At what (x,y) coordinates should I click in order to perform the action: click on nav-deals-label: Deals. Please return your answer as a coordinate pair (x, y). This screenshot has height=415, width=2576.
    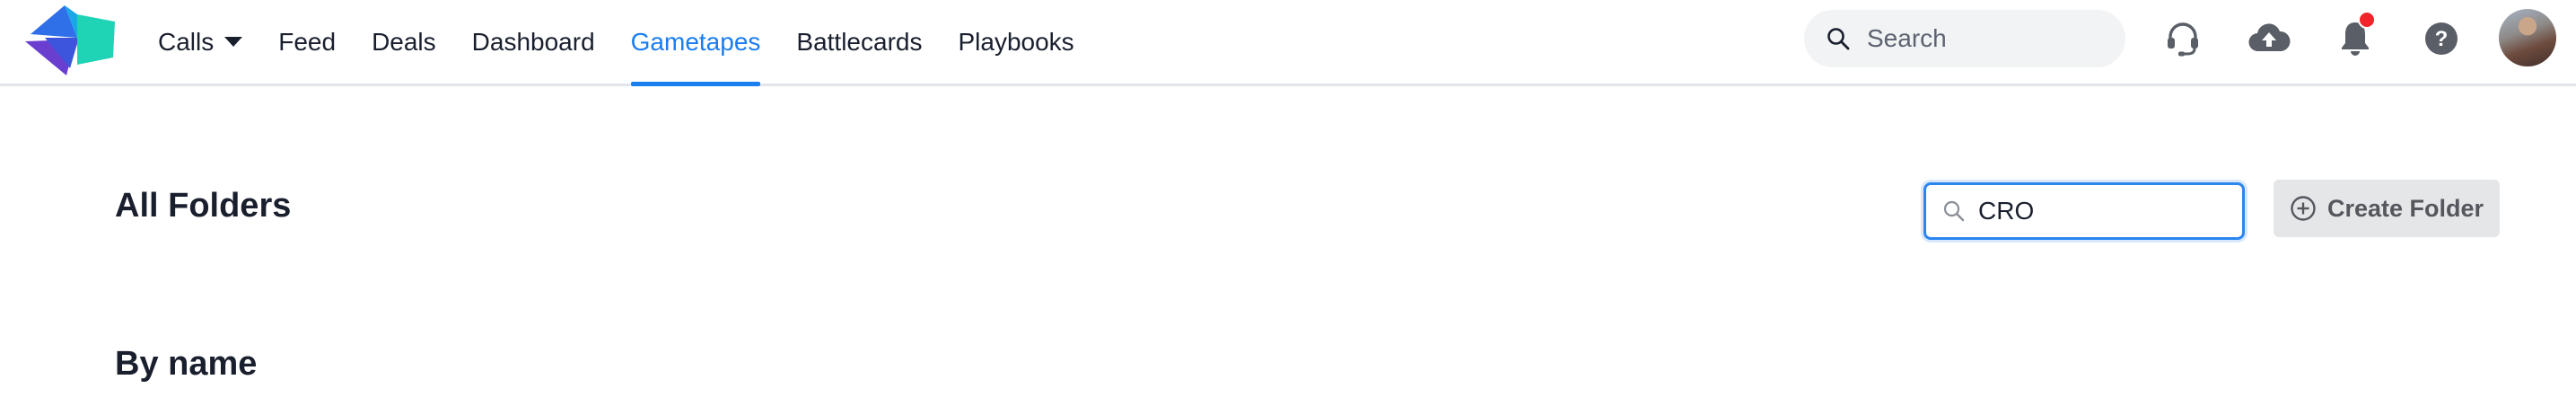
    Looking at the image, I should click on (404, 41).